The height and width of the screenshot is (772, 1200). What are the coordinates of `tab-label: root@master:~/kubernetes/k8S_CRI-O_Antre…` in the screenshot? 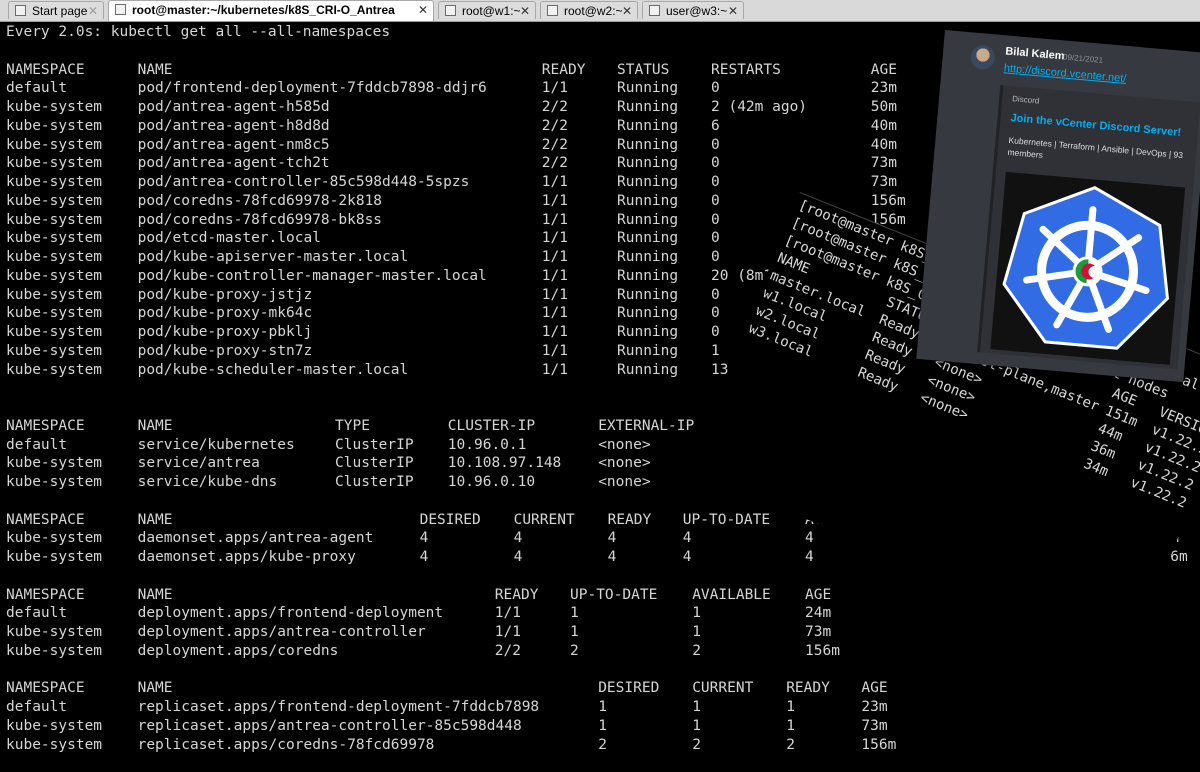 It's located at (263, 10).